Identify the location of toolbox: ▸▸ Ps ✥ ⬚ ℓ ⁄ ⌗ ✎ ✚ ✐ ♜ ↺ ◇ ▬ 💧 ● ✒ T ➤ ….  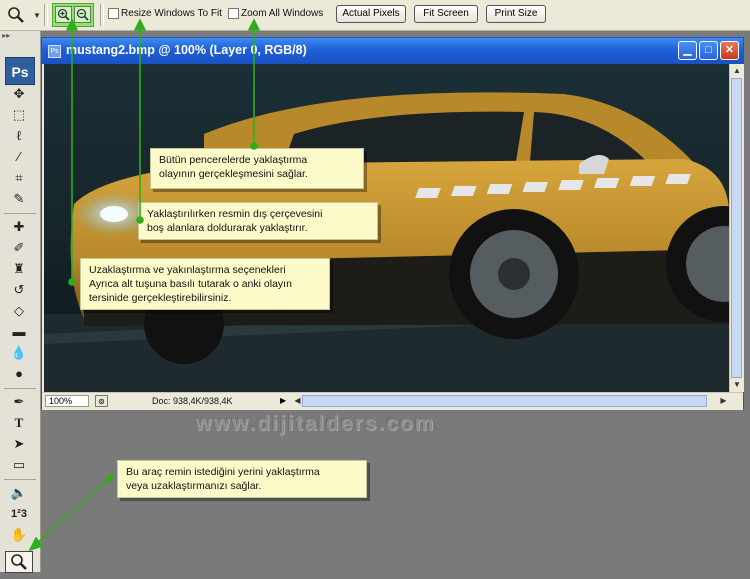
(20, 302).